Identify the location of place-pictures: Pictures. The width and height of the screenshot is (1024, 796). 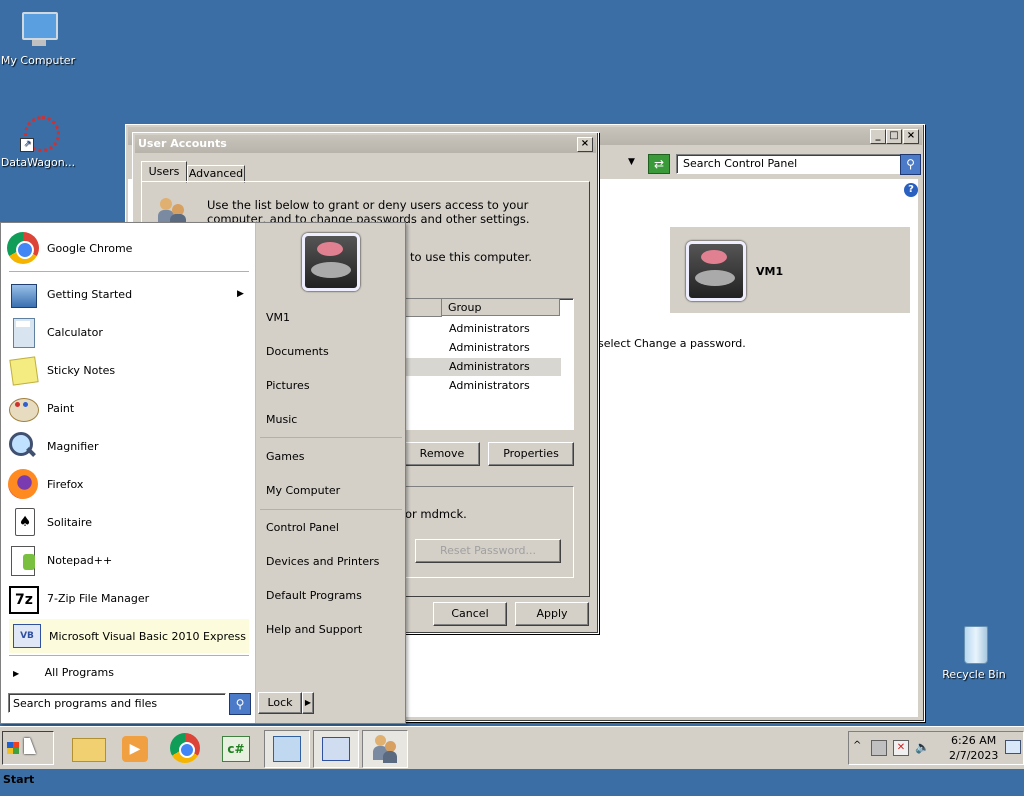
(288, 385).